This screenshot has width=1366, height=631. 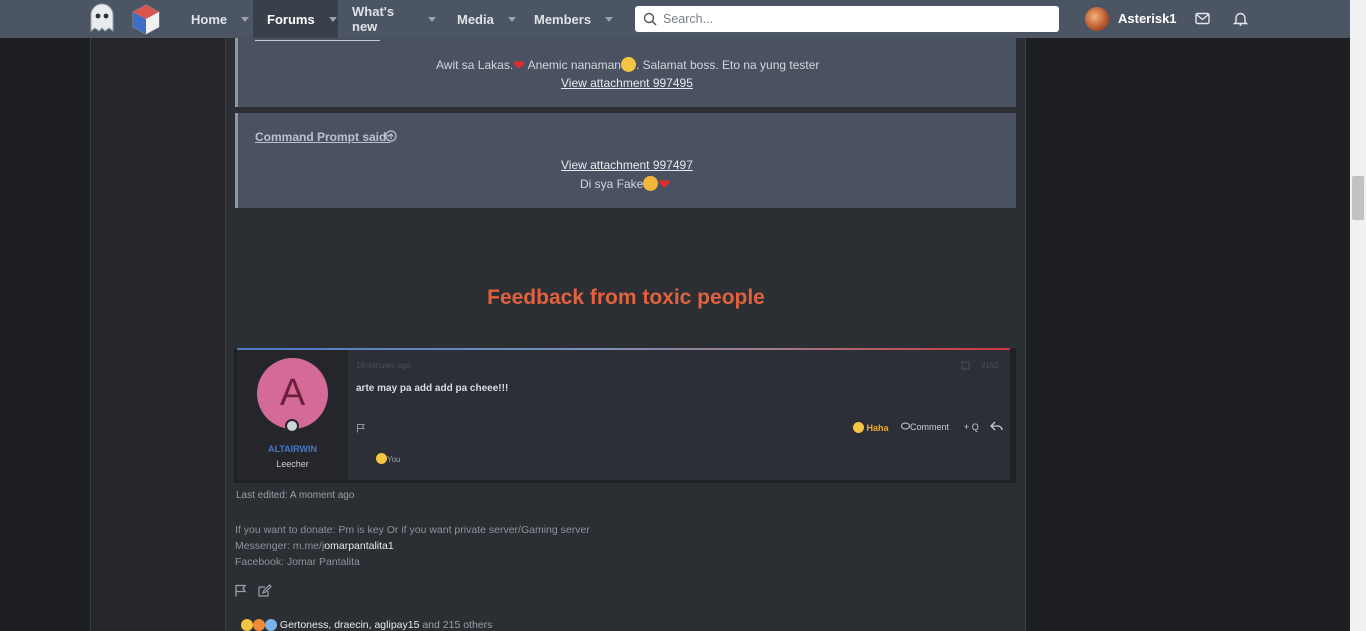 I want to click on heart-eyes-emoji-icon, so click(x=259, y=625).